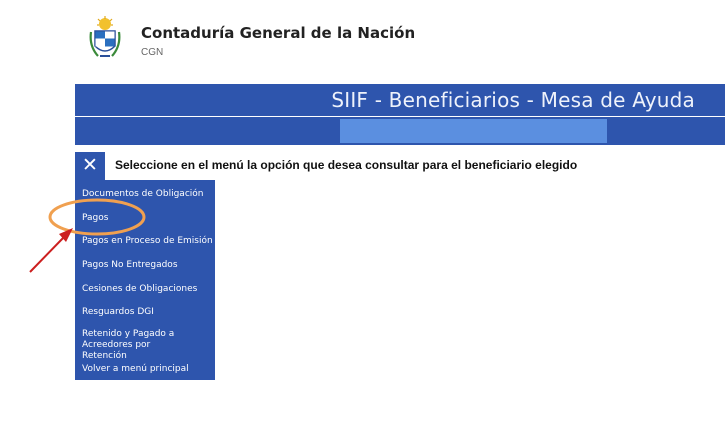 This screenshot has width=725, height=426. I want to click on menu-item-cesiones-obligaciones: Cesiones de Obligaciones, so click(145, 289).